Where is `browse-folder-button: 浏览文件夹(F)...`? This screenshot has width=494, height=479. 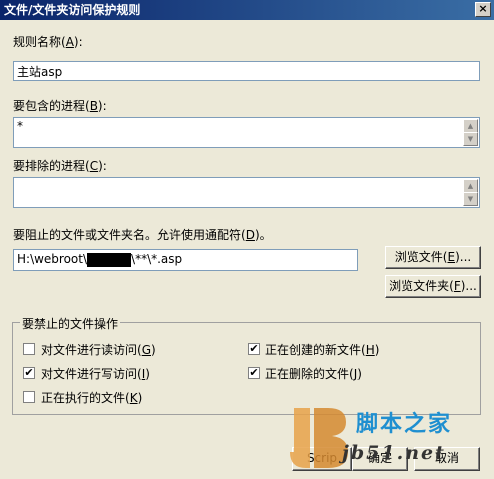 browse-folder-button: 浏览文件夹(F)... is located at coordinates (433, 286).